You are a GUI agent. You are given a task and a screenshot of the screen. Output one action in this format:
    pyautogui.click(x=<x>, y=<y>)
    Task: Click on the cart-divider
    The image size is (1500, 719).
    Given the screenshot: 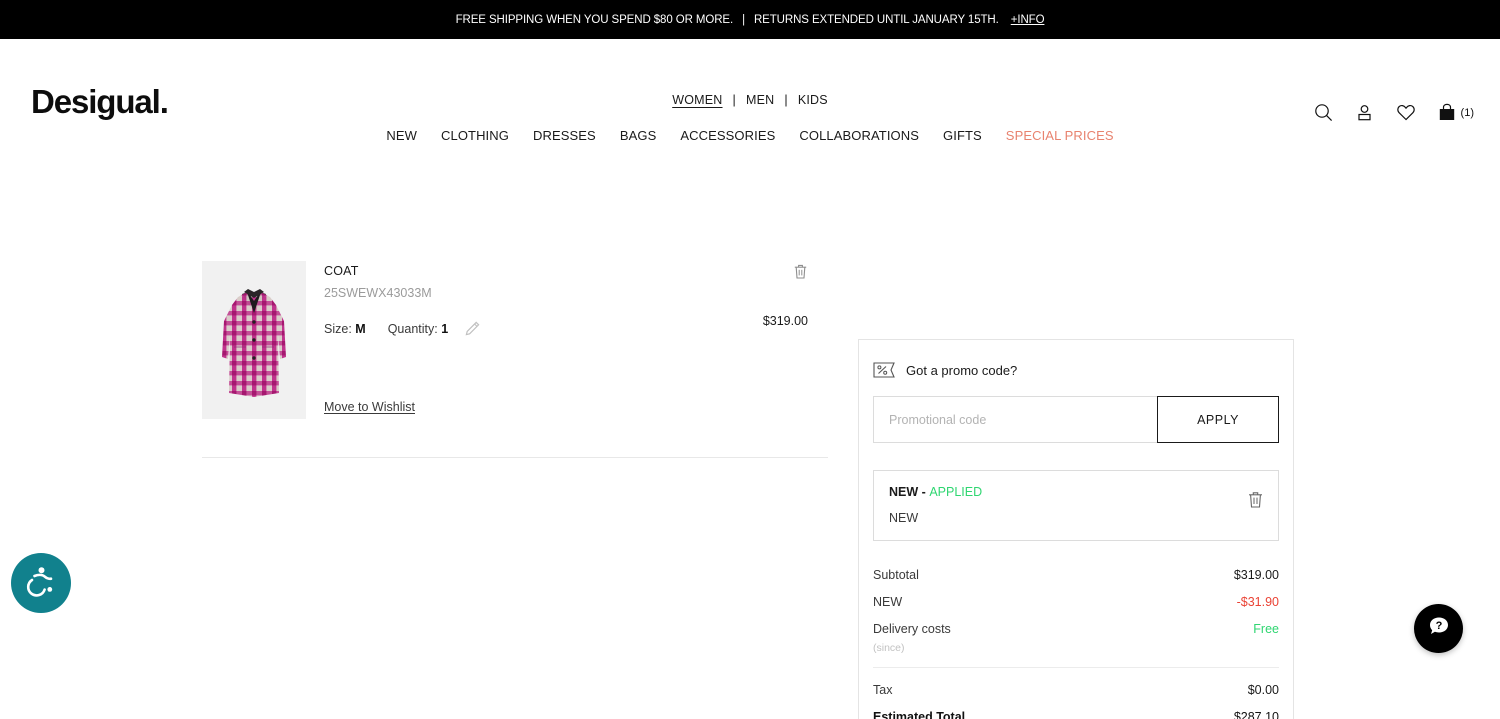 What is the action you would take?
    pyautogui.click(x=515, y=457)
    